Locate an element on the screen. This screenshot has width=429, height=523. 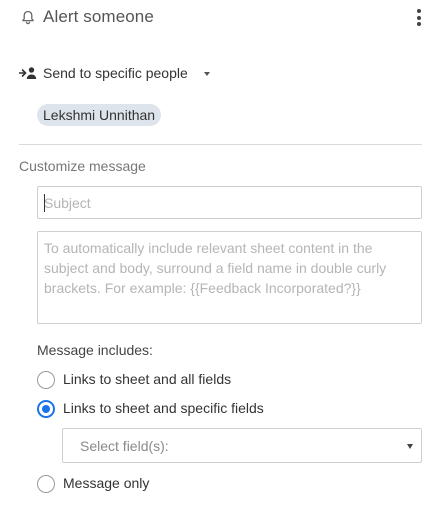
option-all-fields: Links to sheet and all fields is located at coordinates (187, 380).